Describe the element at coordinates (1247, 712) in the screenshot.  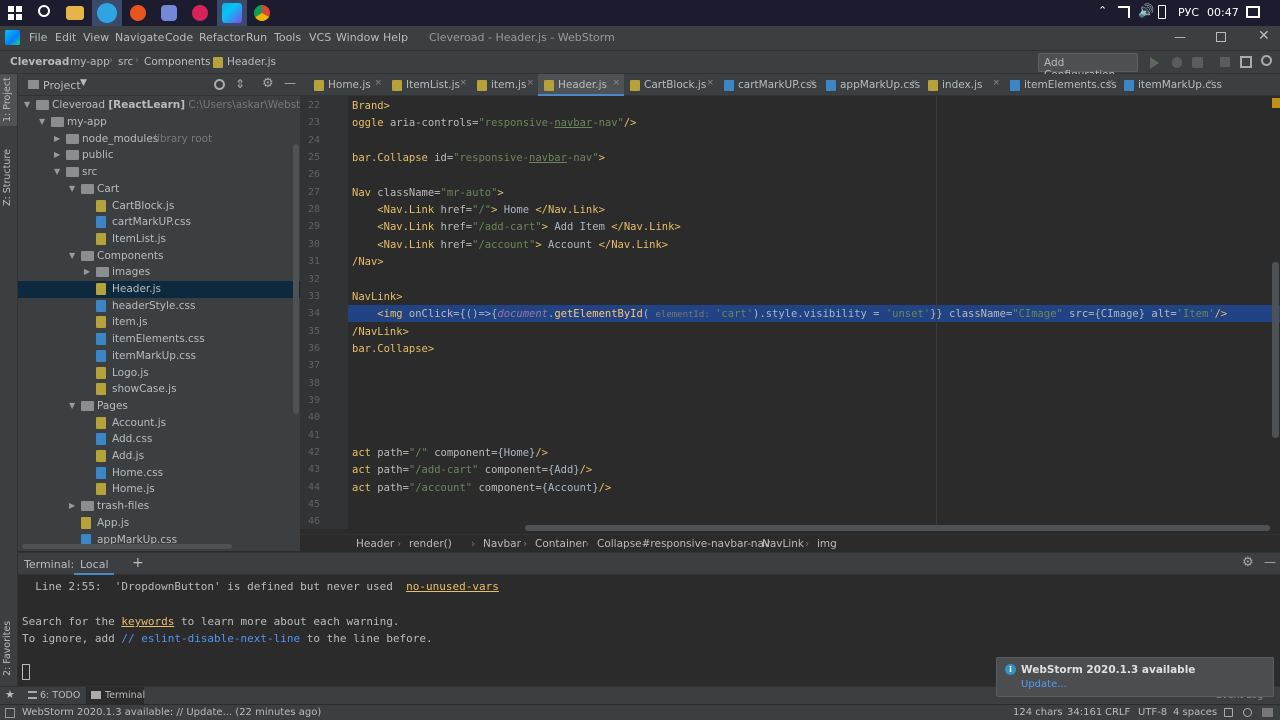
I see `inspector-icon` at that location.